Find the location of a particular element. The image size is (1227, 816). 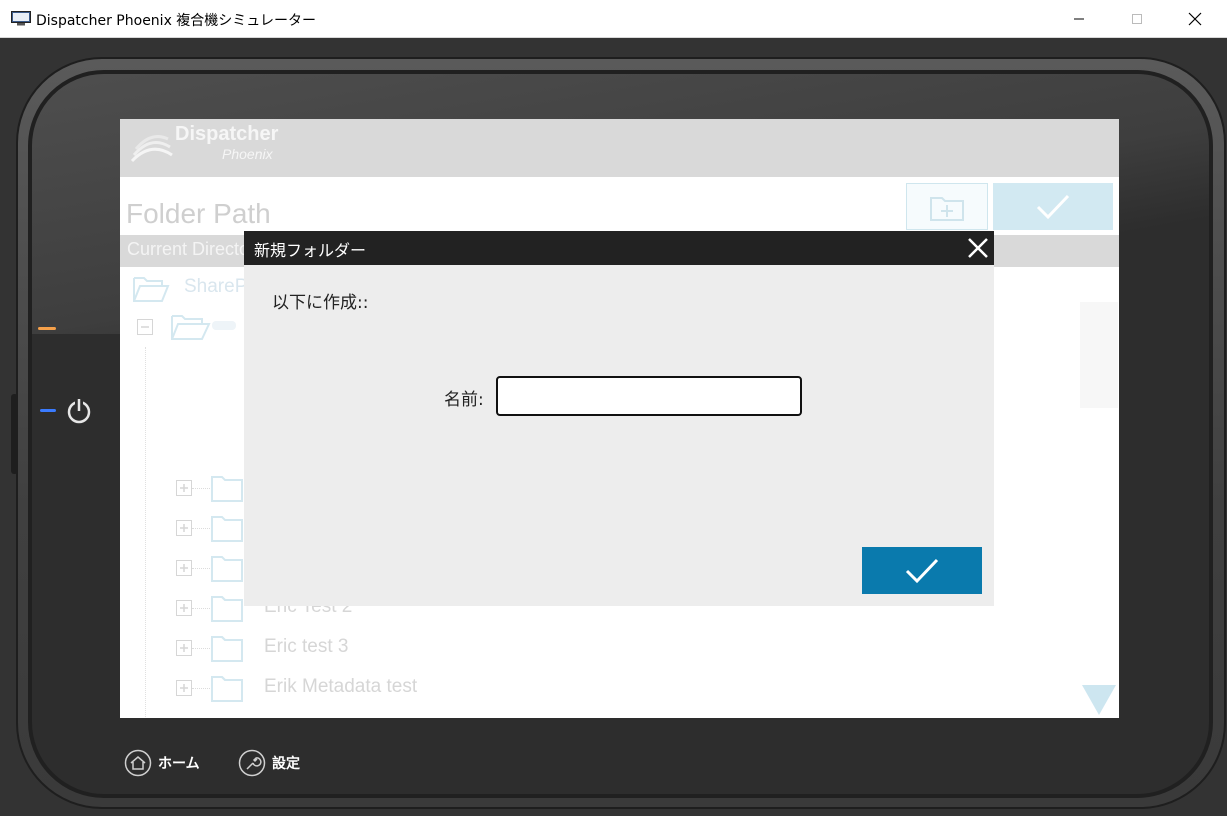

status-led-orange is located at coordinates (47, 328).